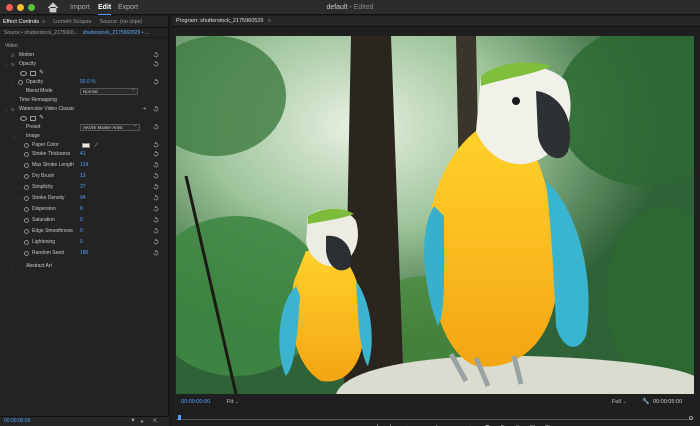 This screenshot has width=700, height=426. Describe the element at coordinates (84, 253) in the screenshot. I see `param-value: 180` at that location.